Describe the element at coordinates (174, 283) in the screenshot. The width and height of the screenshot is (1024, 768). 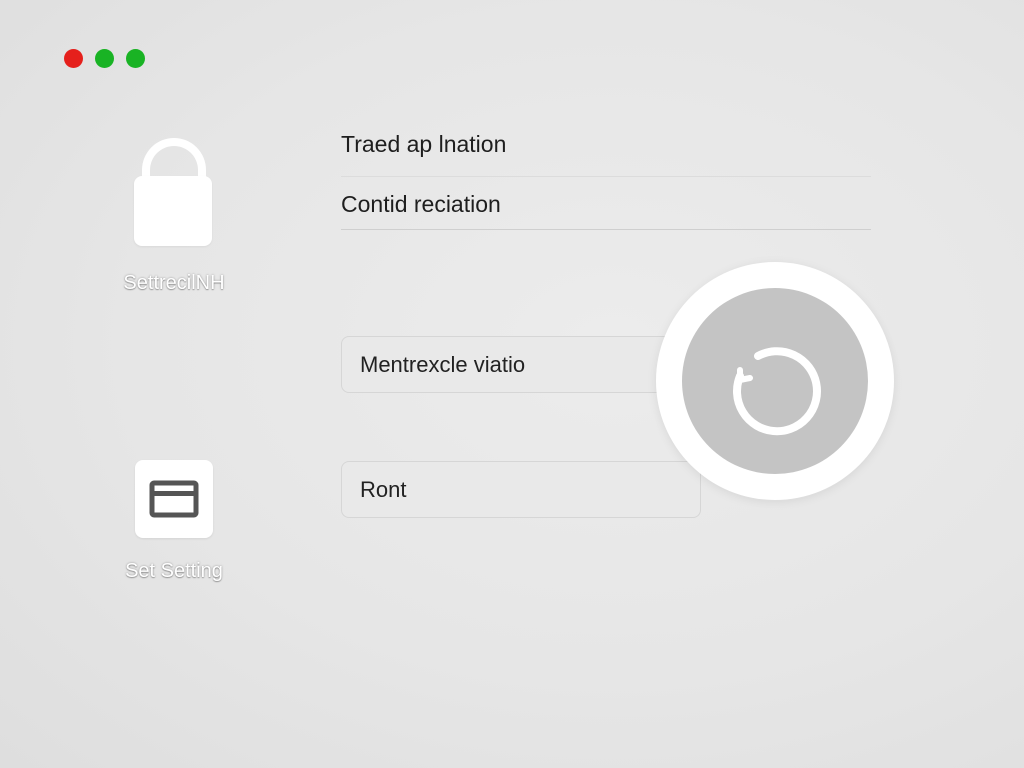
I see `sidebar-item-label: SettrecilNH` at that location.